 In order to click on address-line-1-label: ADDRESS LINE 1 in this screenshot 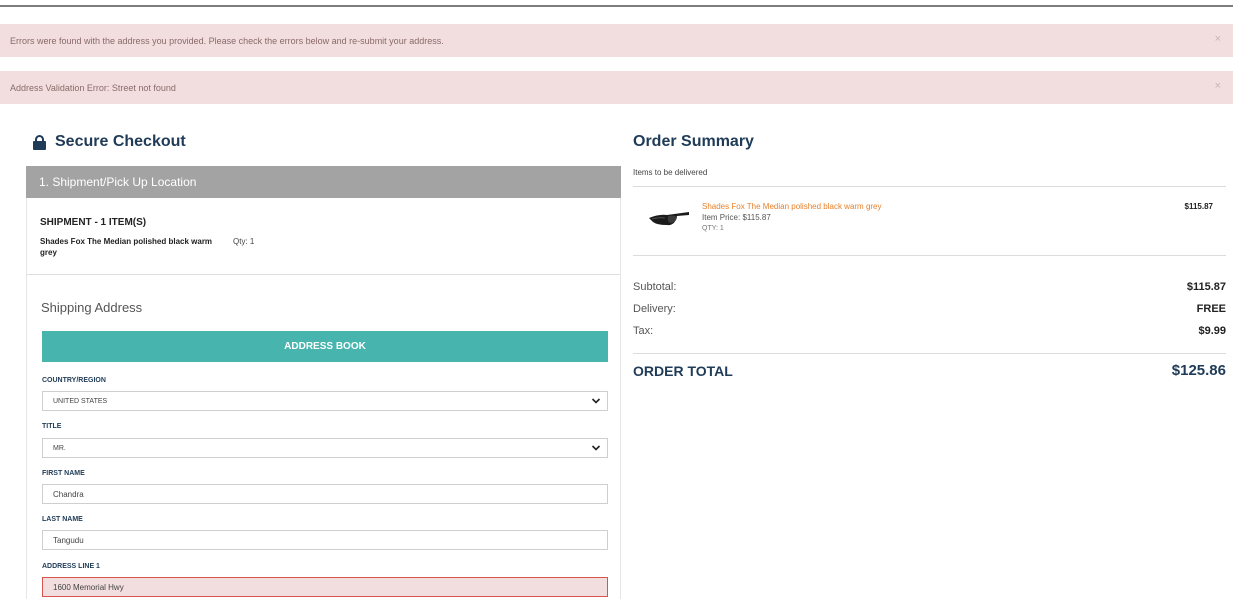, I will do `click(71, 566)`.